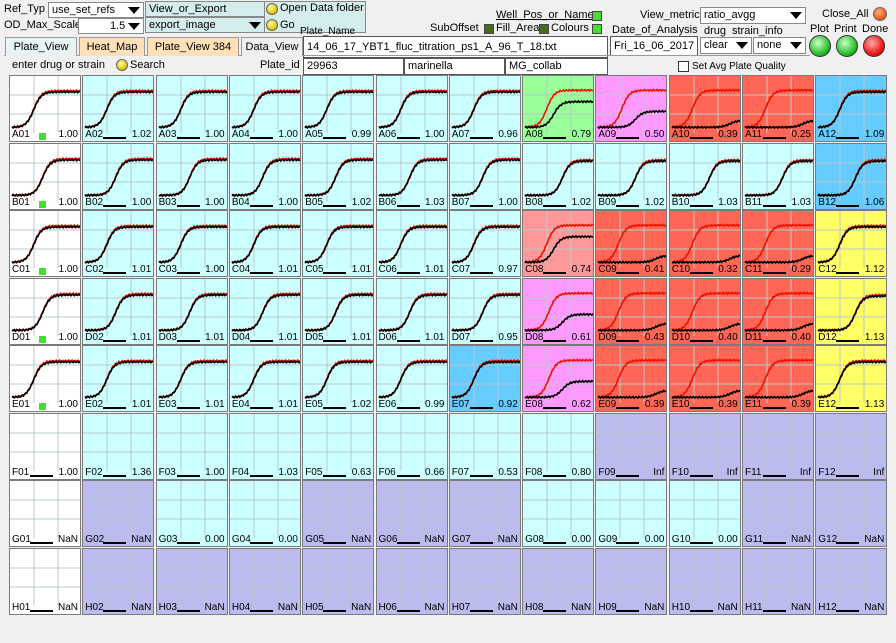 This screenshot has width=896, height=643. Describe the element at coordinates (191, 311) in the screenshot. I see `well-d03: D03 1.01` at that location.